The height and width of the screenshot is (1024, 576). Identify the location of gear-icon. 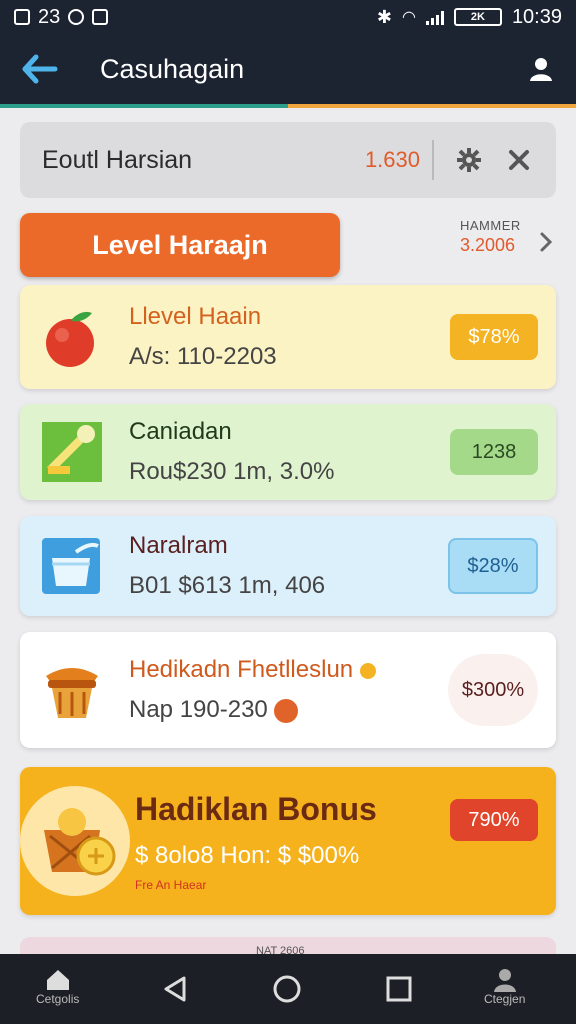
(469, 160).